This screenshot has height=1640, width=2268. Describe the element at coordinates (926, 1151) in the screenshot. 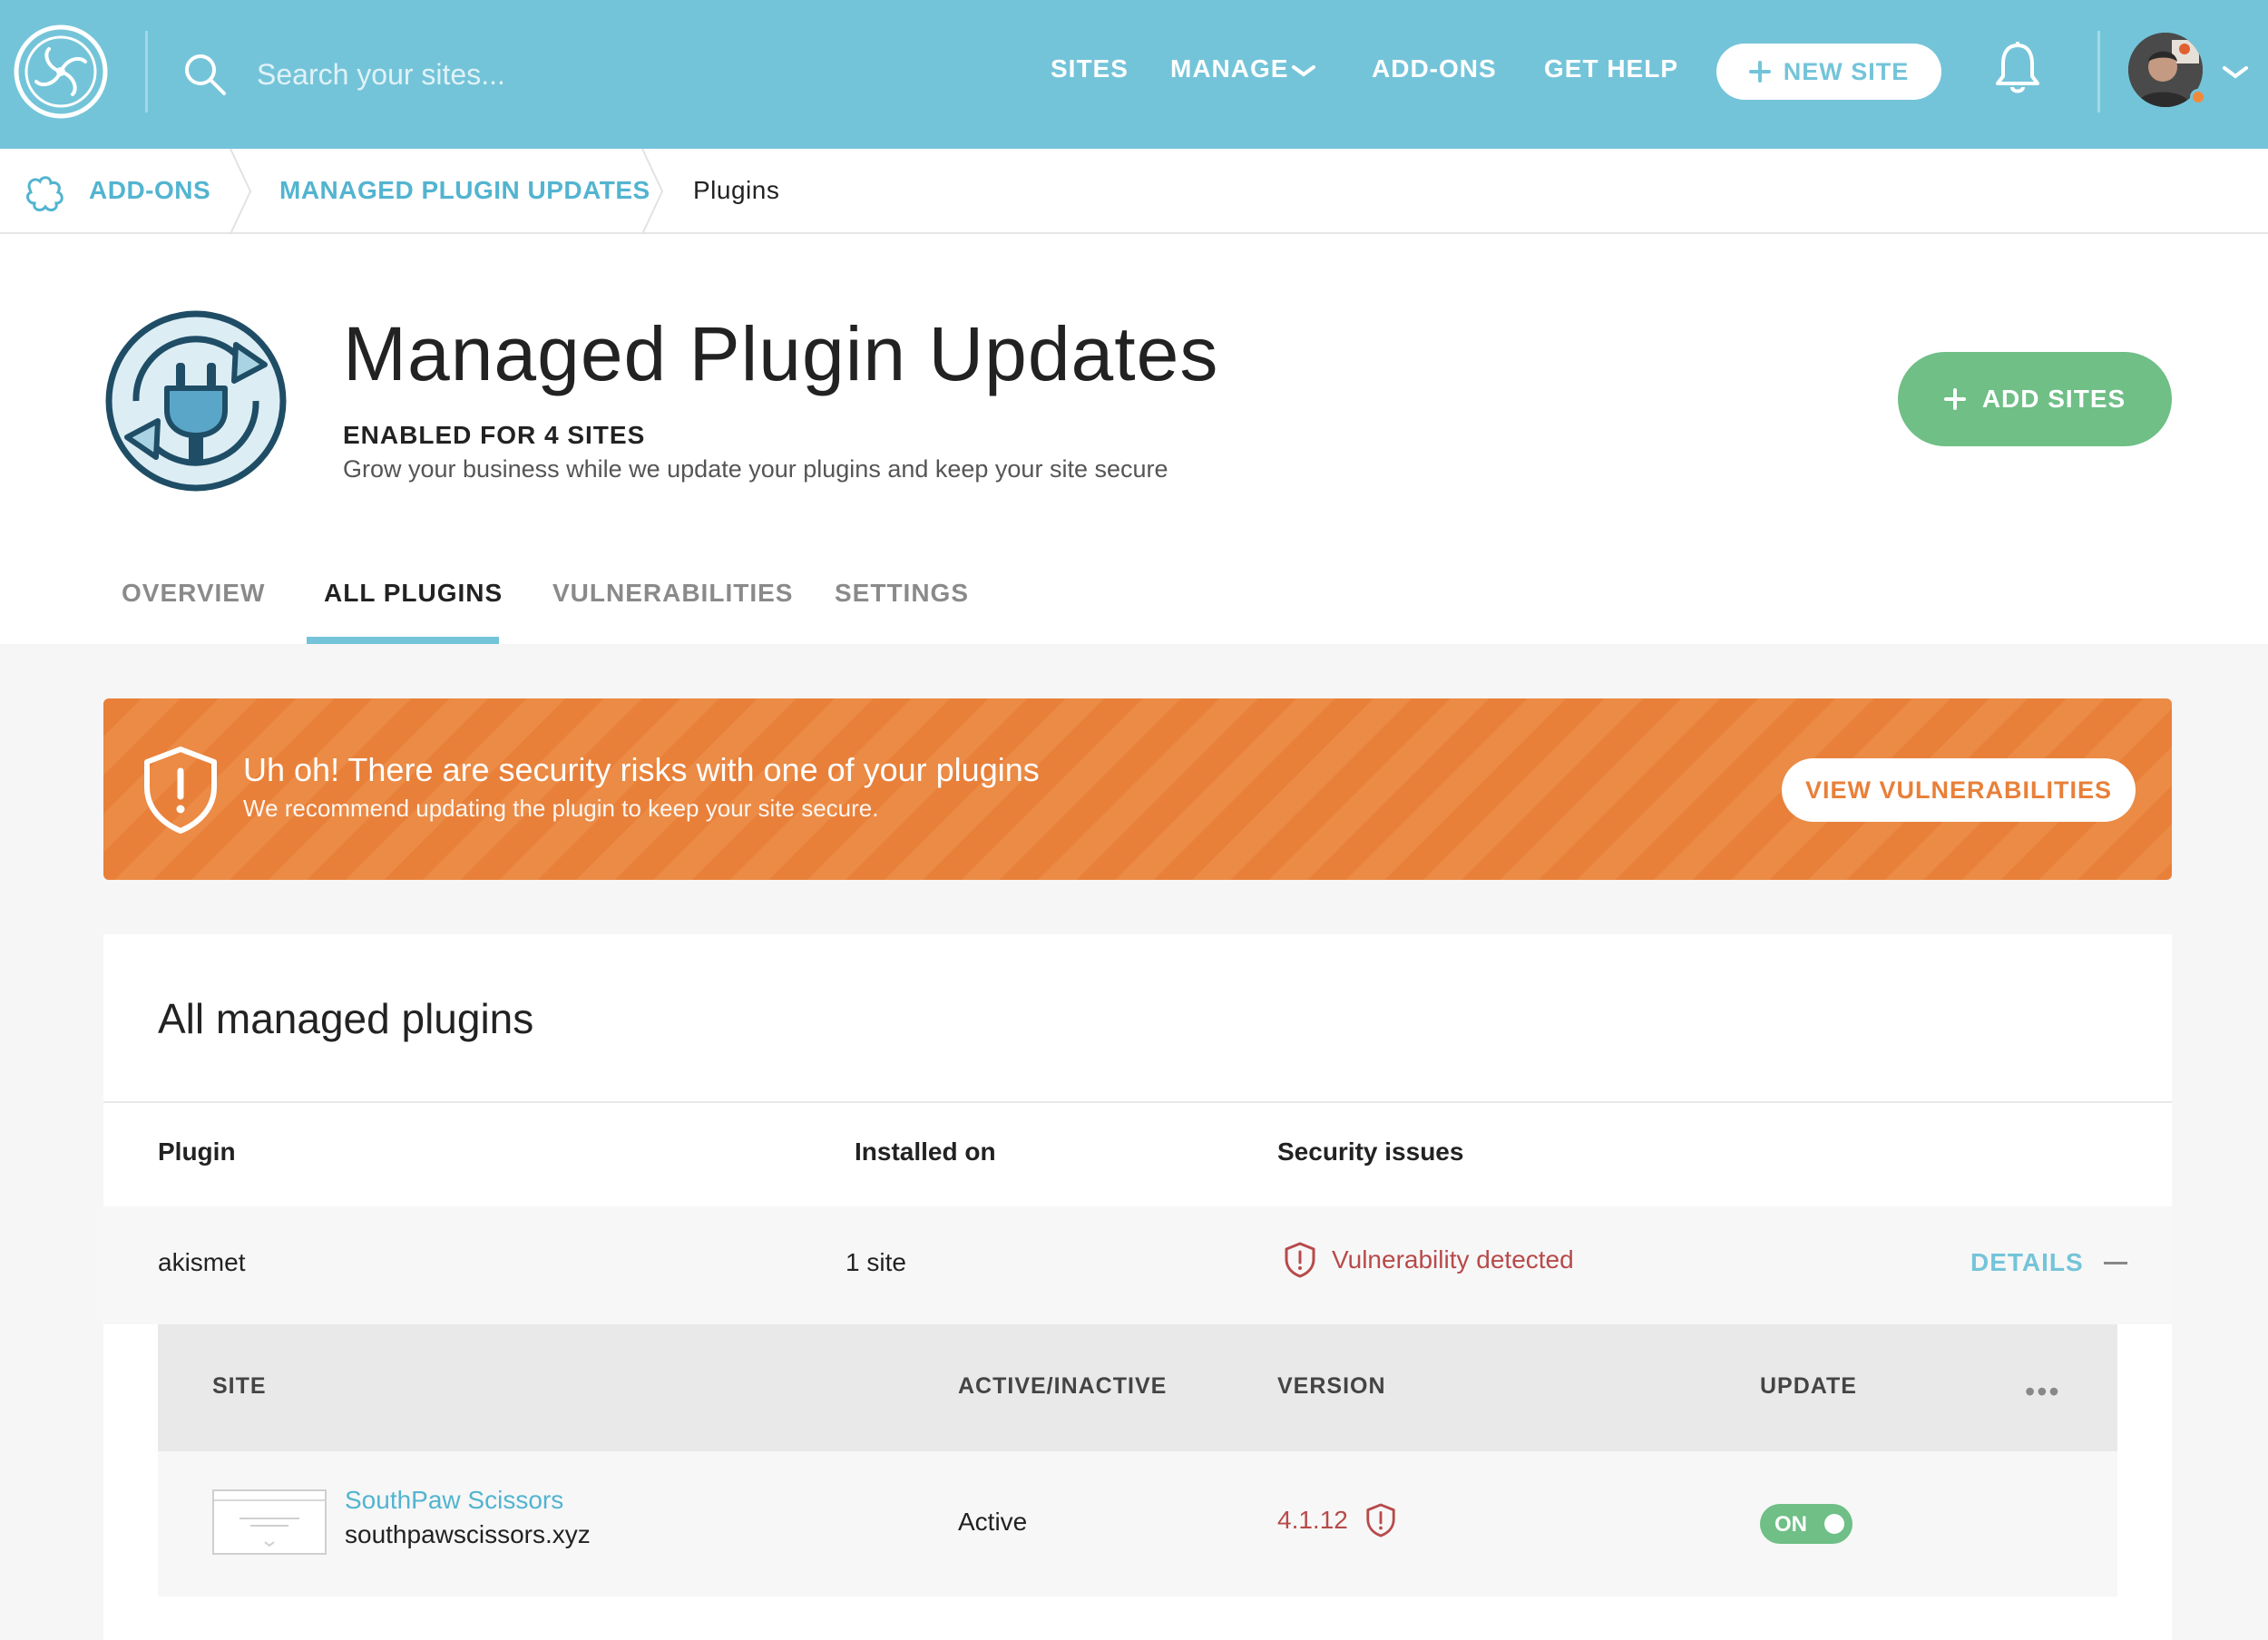

I see `column-header-installed-on: Installed on` at that location.